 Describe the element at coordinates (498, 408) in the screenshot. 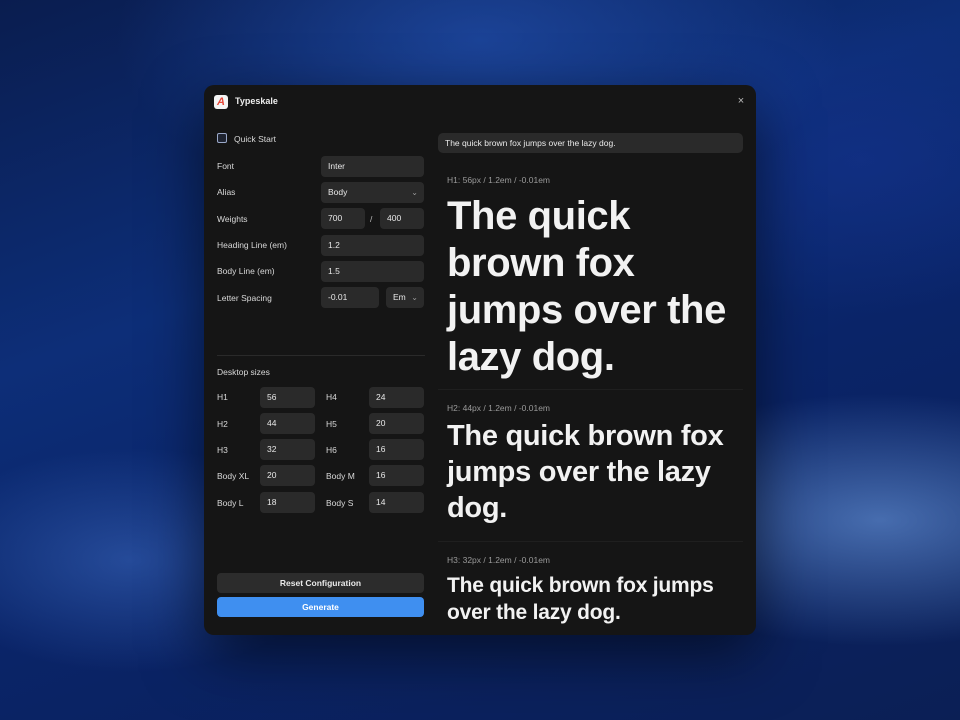

I see `preview-meta-h2: H2: 44px / 1.2em / -0.01em` at that location.